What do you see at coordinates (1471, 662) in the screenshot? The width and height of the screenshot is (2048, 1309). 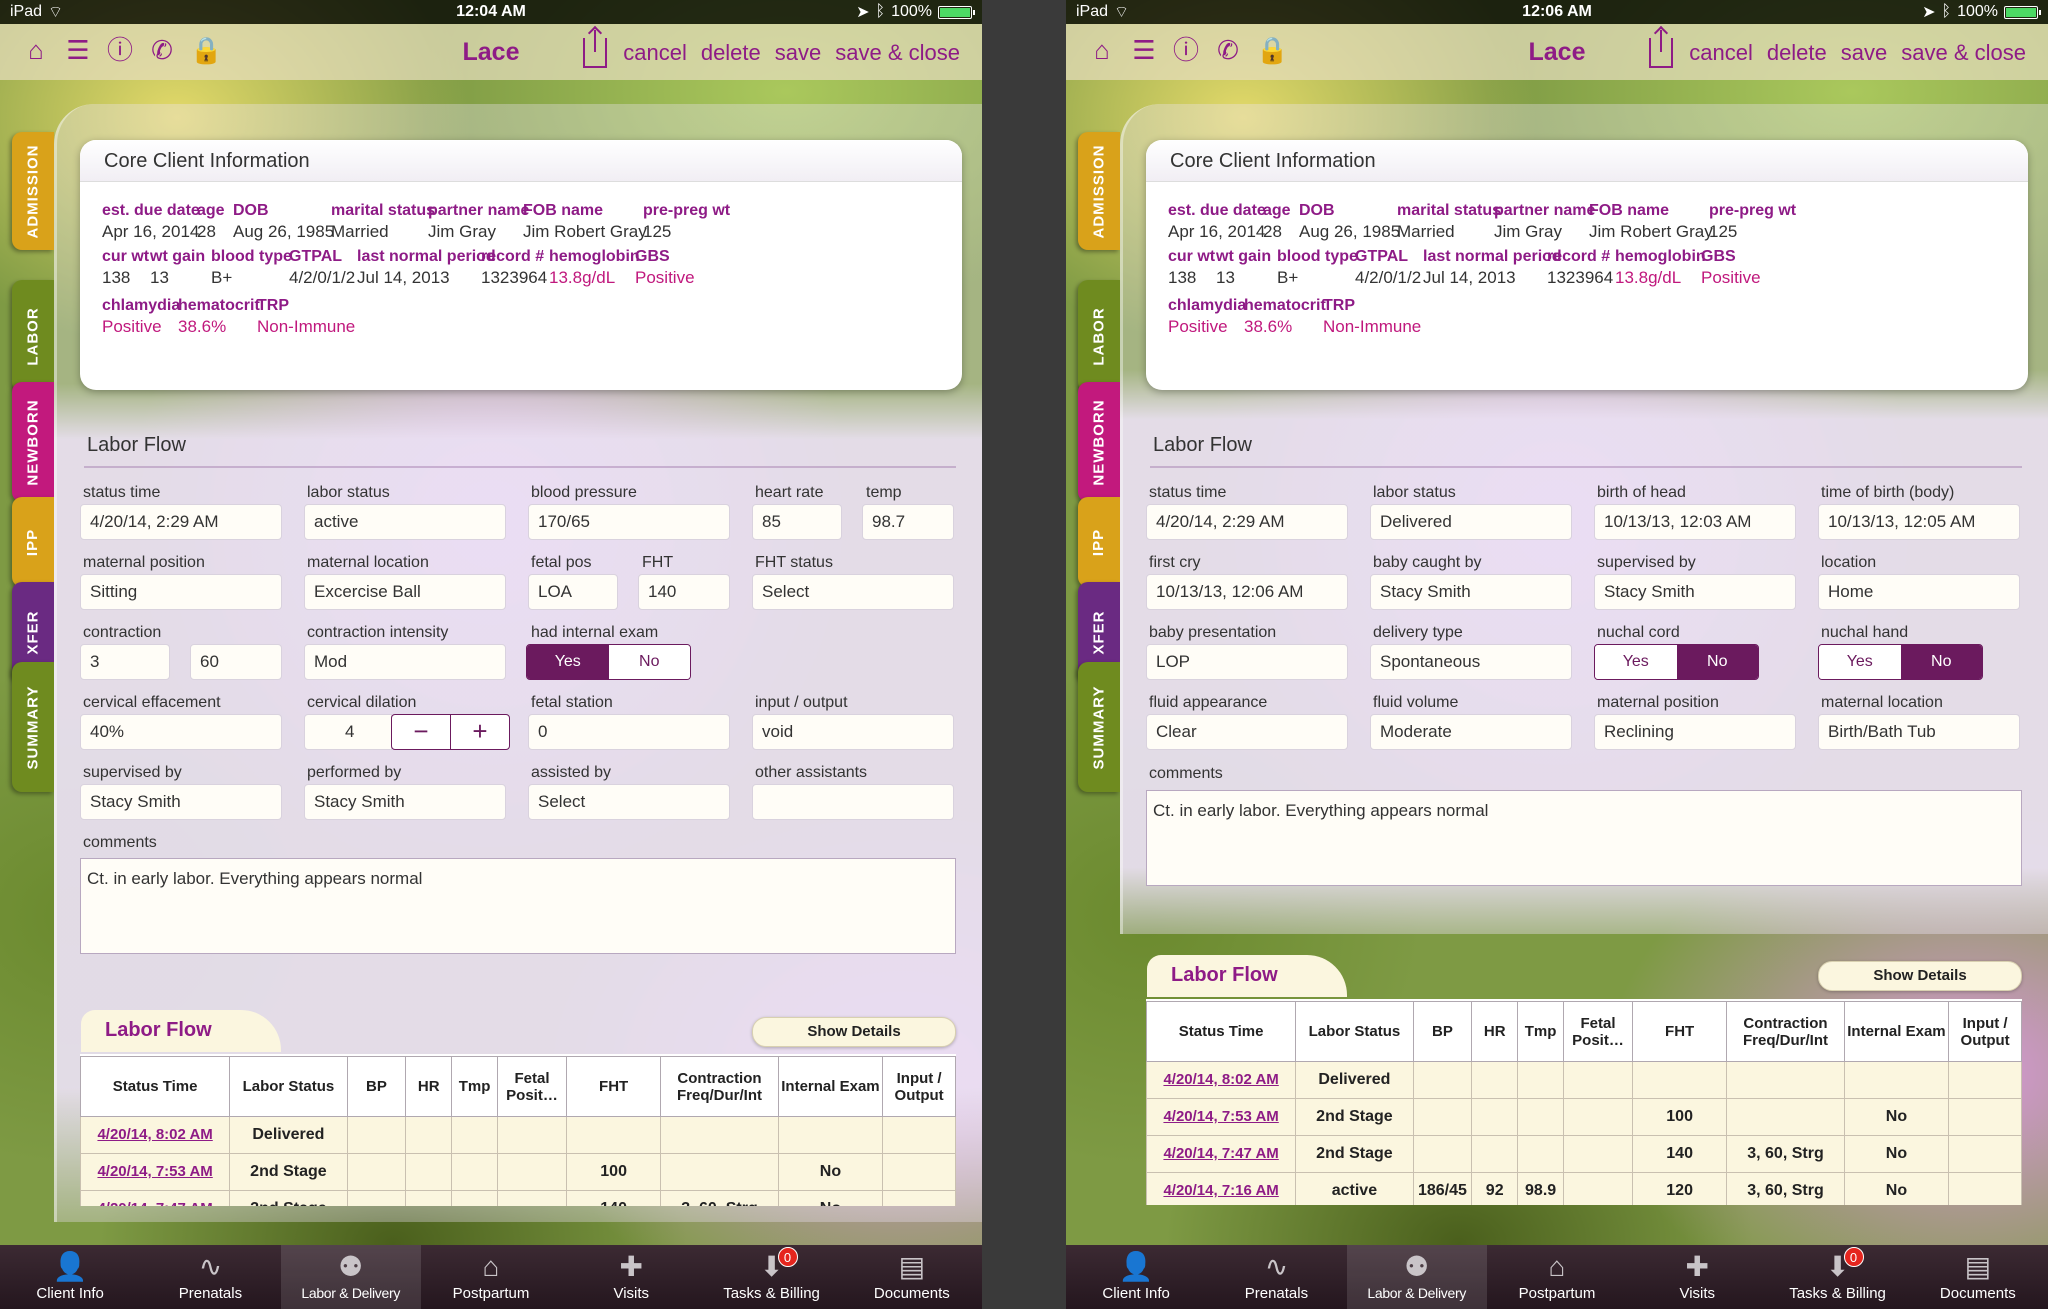 I see `delivery-type-field: Spontaneous` at bounding box center [1471, 662].